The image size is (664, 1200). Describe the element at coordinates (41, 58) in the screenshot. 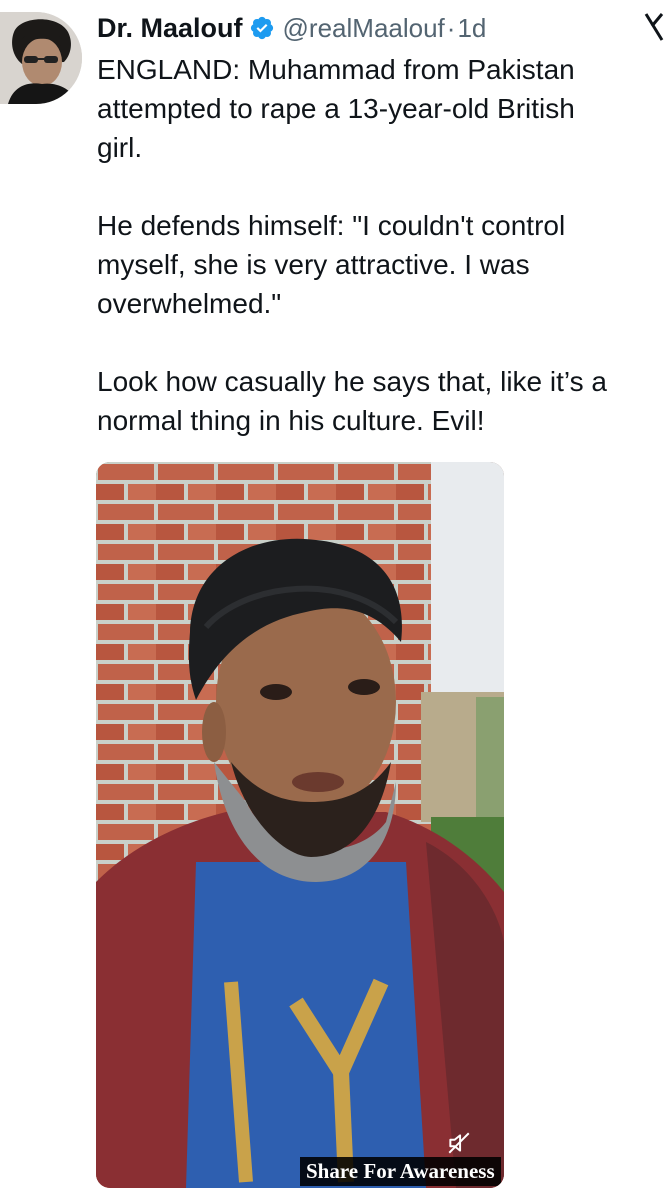

I see `avatar` at that location.